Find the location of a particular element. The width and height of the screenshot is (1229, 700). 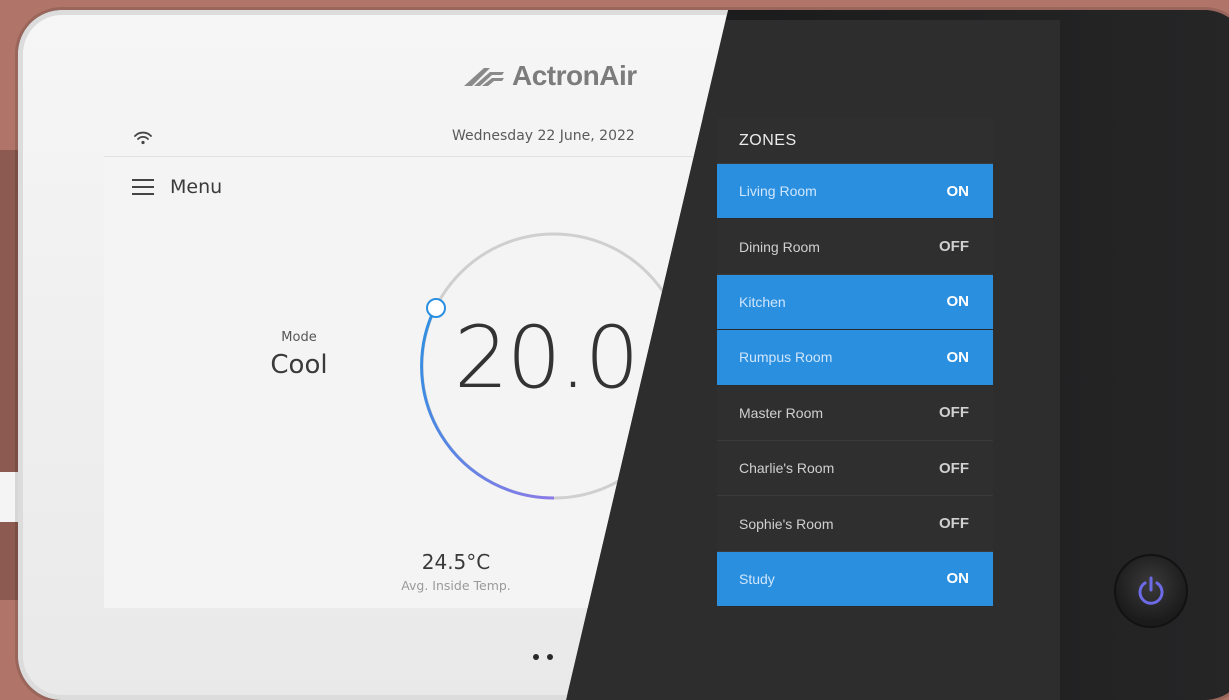

zone-row-sophies-room: Sophie's Room OFF is located at coordinates (855, 524).